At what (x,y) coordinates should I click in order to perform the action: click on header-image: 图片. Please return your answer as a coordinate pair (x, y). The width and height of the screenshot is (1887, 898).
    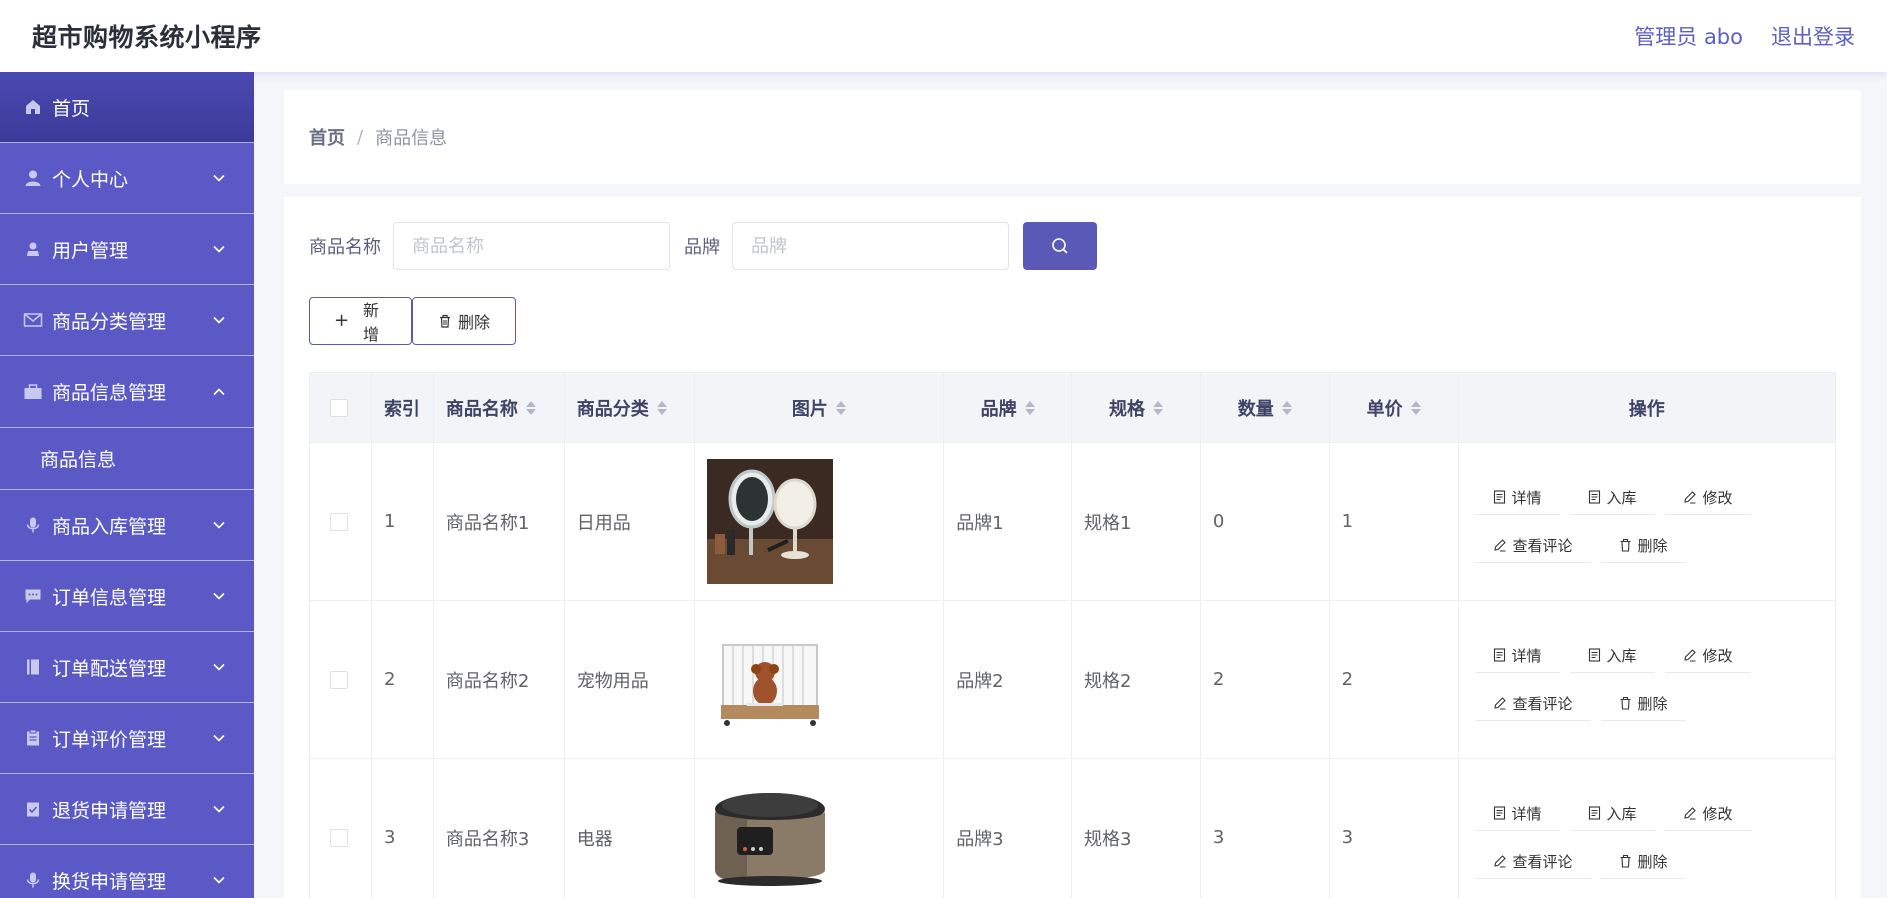
    Looking at the image, I should click on (820, 407).